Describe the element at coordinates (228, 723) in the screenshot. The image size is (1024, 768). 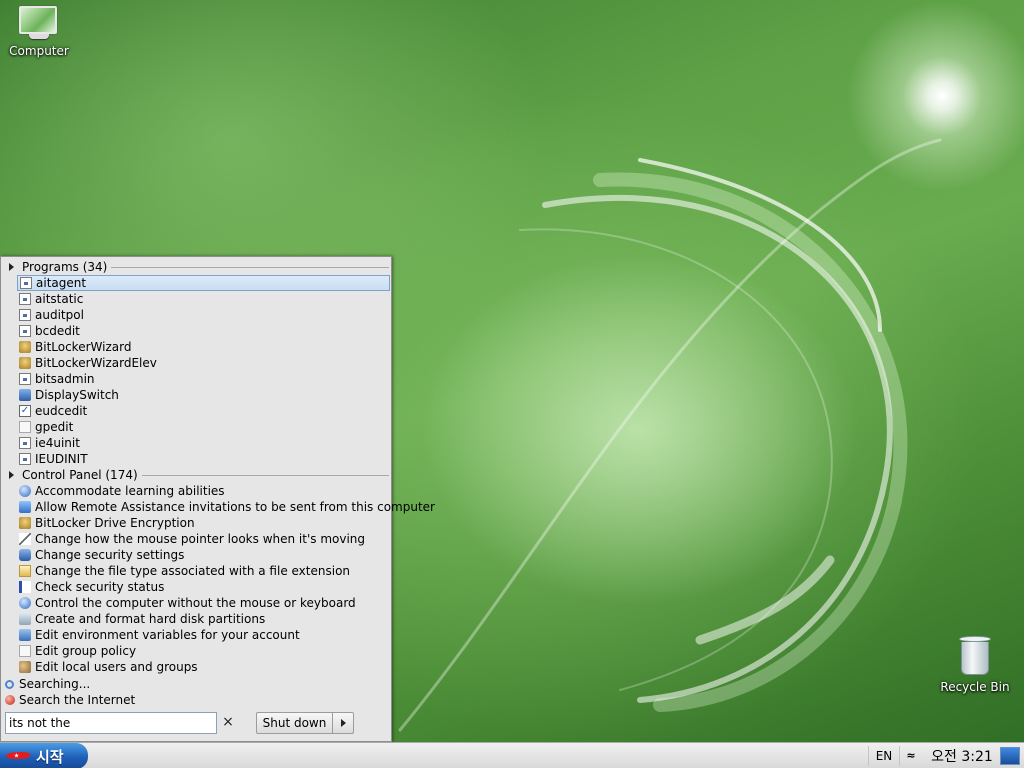
I see `clear-search-icon: ×` at that location.